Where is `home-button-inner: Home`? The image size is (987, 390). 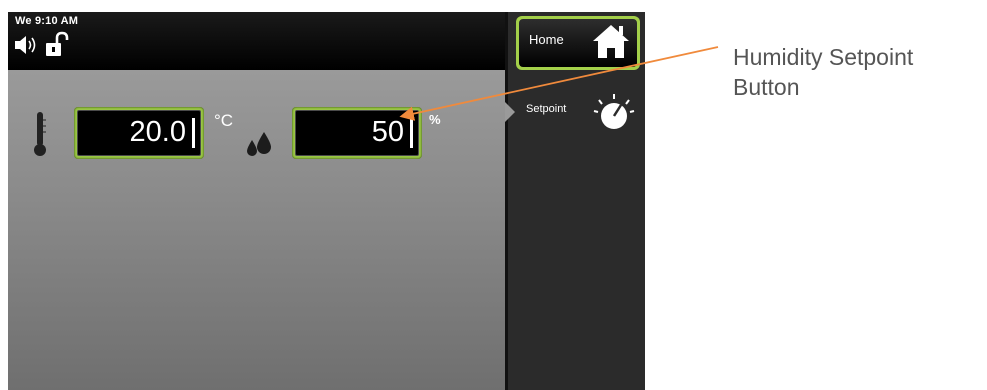 home-button-inner: Home is located at coordinates (578, 43).